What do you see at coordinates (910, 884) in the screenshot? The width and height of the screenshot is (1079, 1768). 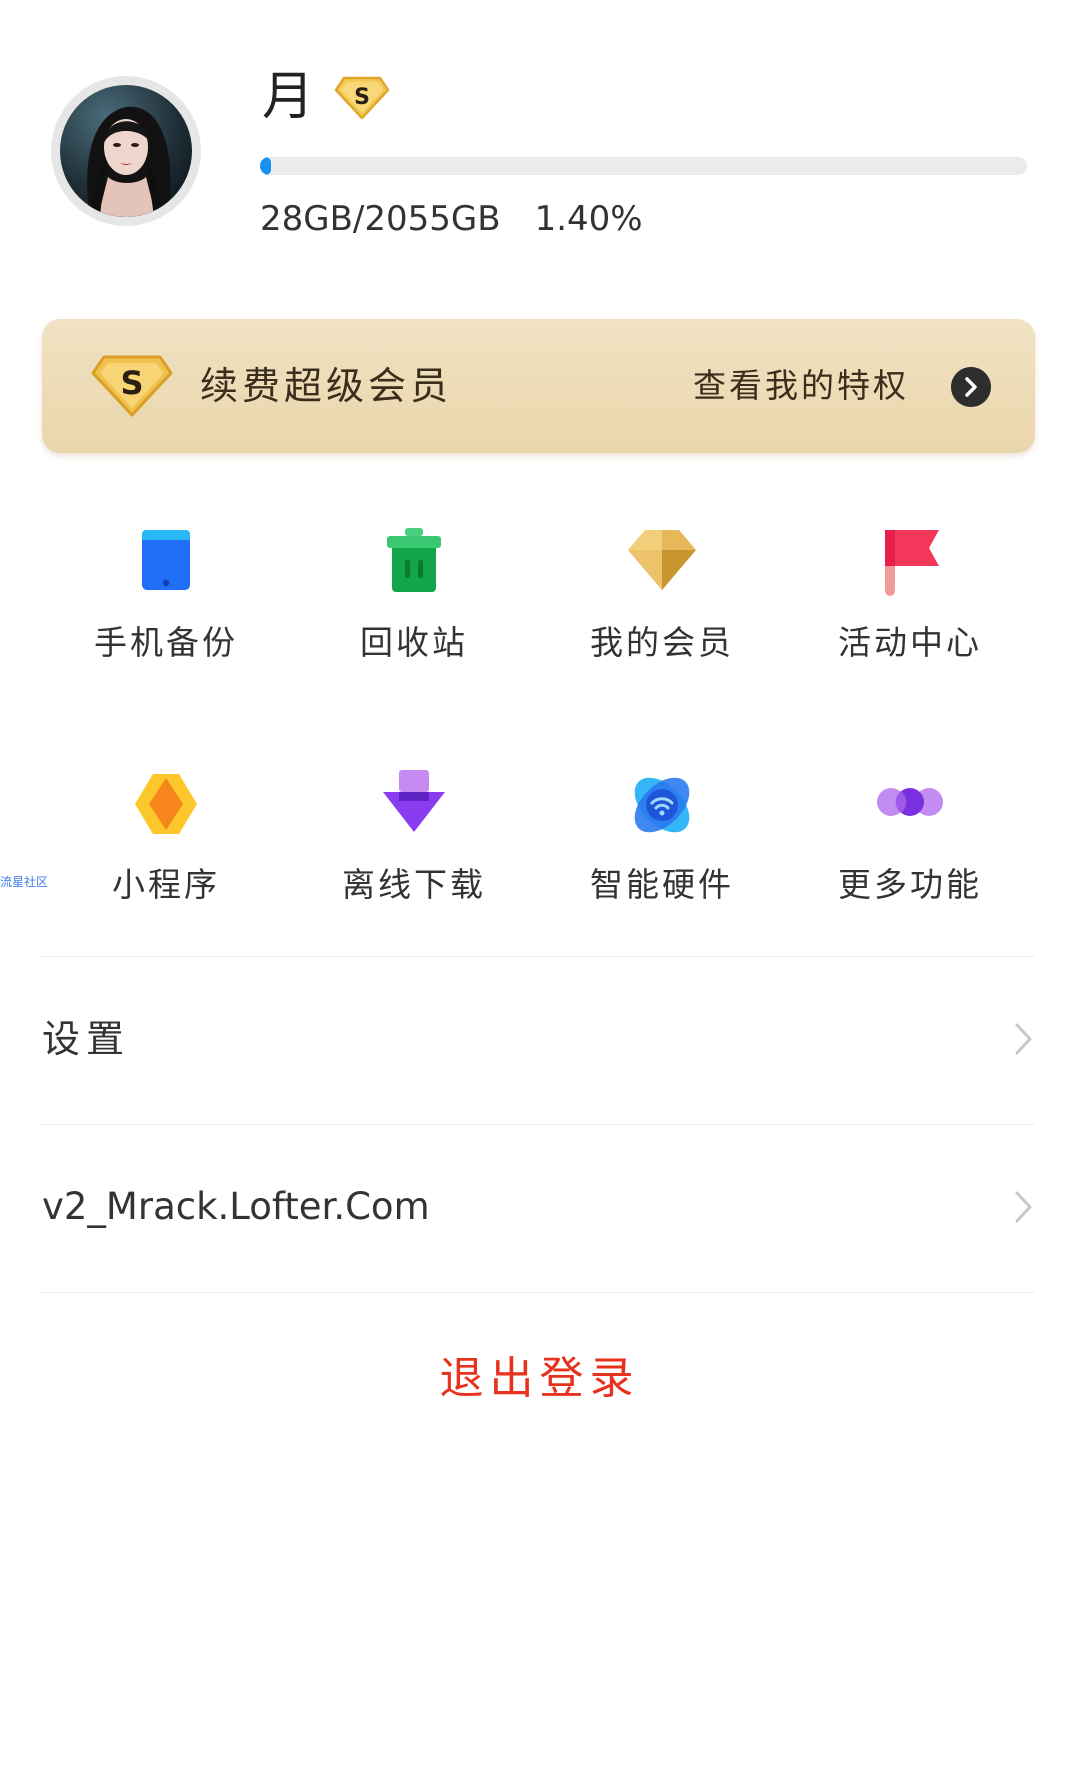 I see `feature-label: 更多功能` at bounding box center [910, 884].